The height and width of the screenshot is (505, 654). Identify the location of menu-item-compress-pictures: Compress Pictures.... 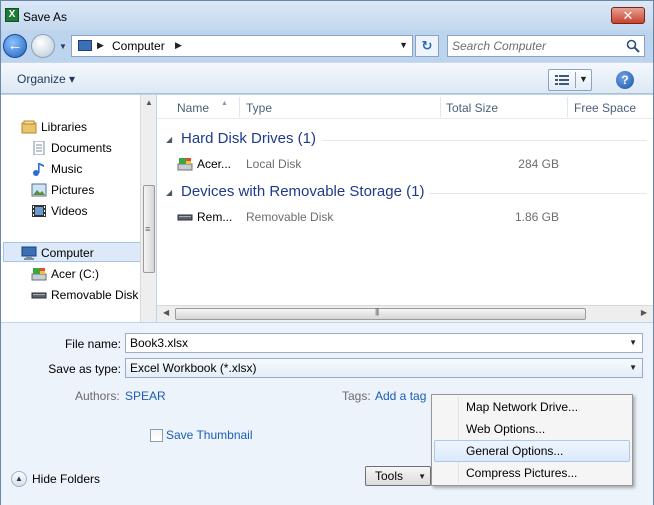
(532, 473).